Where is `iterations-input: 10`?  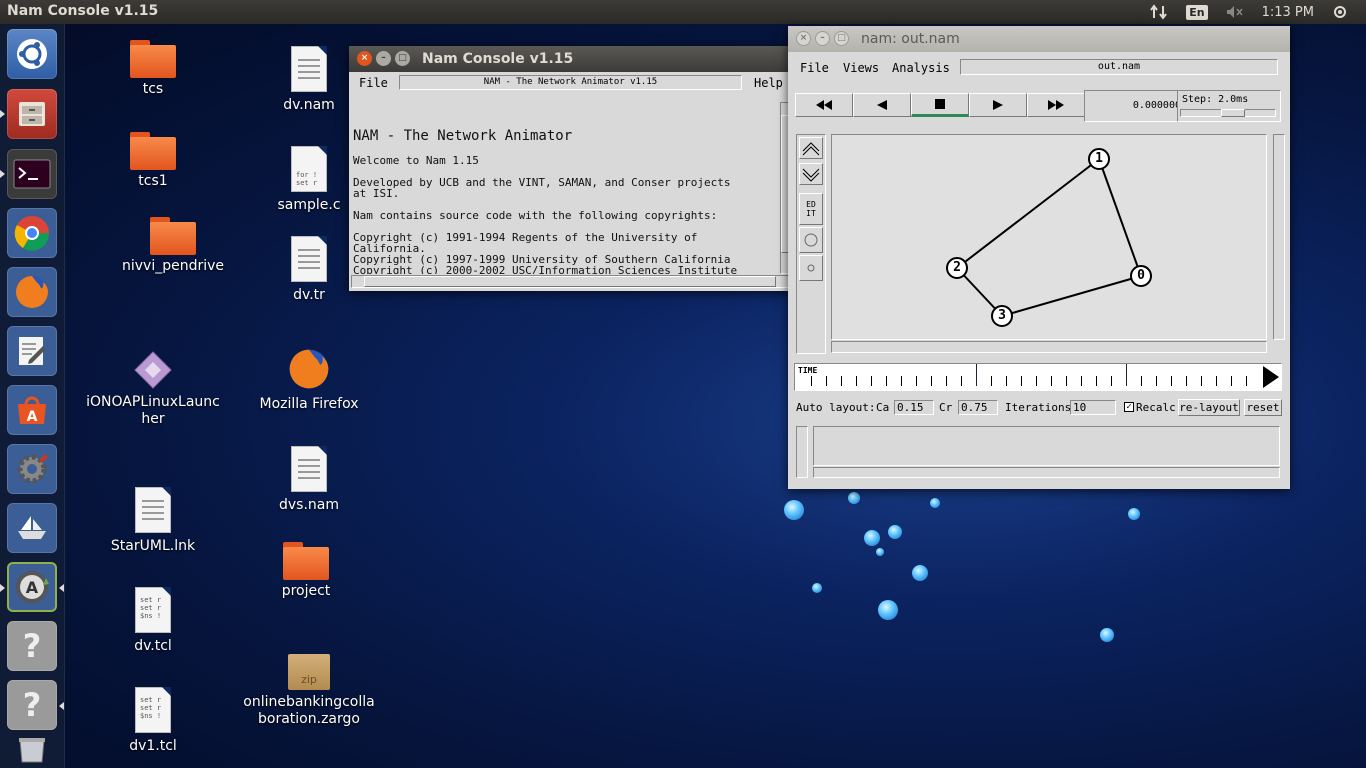
iterations-input: 10 is located at coordinates (1093, 407).